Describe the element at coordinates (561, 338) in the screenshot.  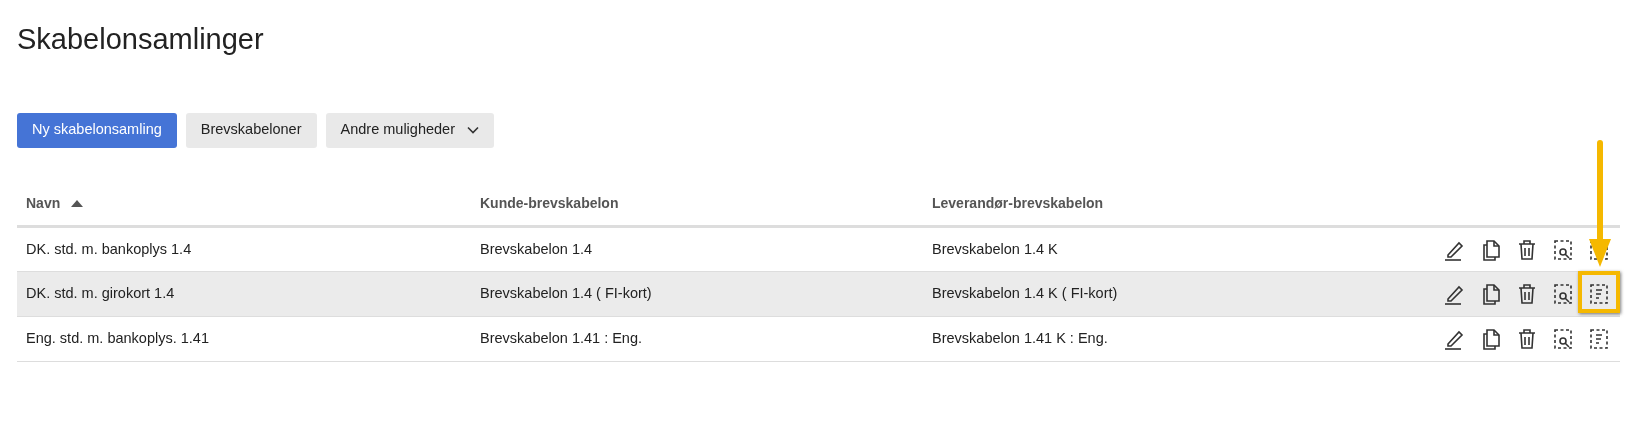
I see `table-cell: Brevskabelon 1.41 : Eng.` at that location.